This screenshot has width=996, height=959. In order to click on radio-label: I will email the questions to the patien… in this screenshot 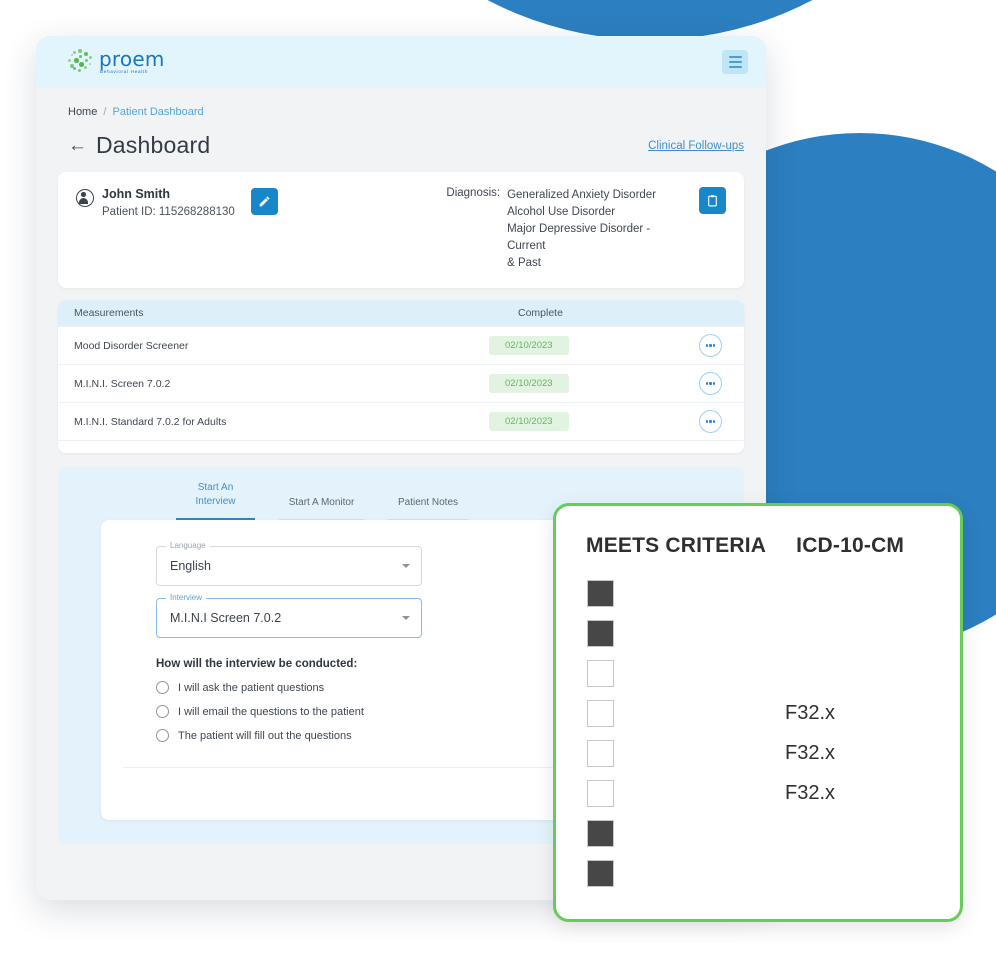, I will do `click(271, 711)`.